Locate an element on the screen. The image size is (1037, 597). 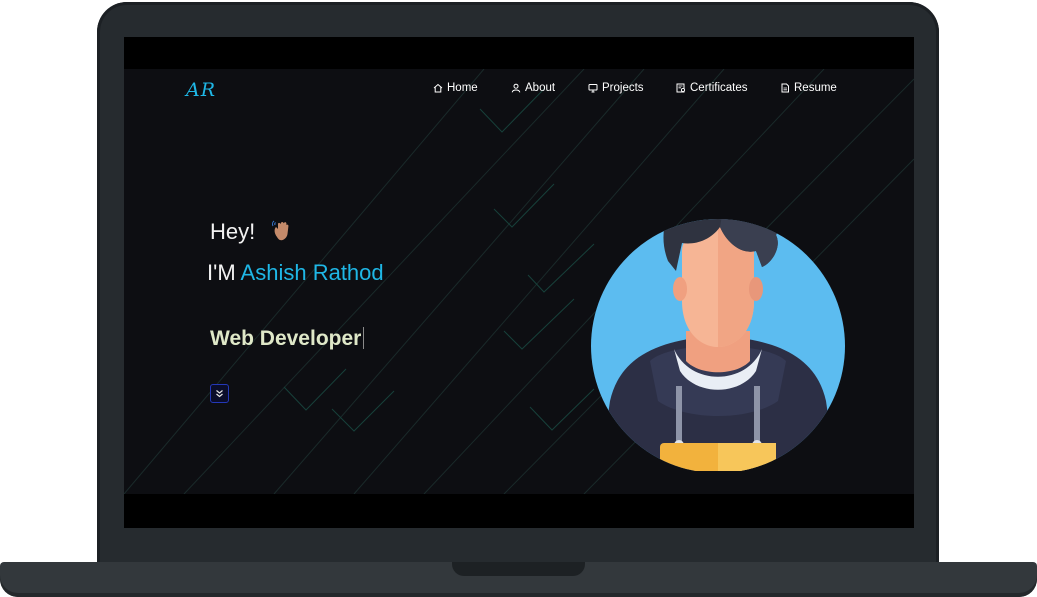
home-icon is located at coordinates (438, 88).